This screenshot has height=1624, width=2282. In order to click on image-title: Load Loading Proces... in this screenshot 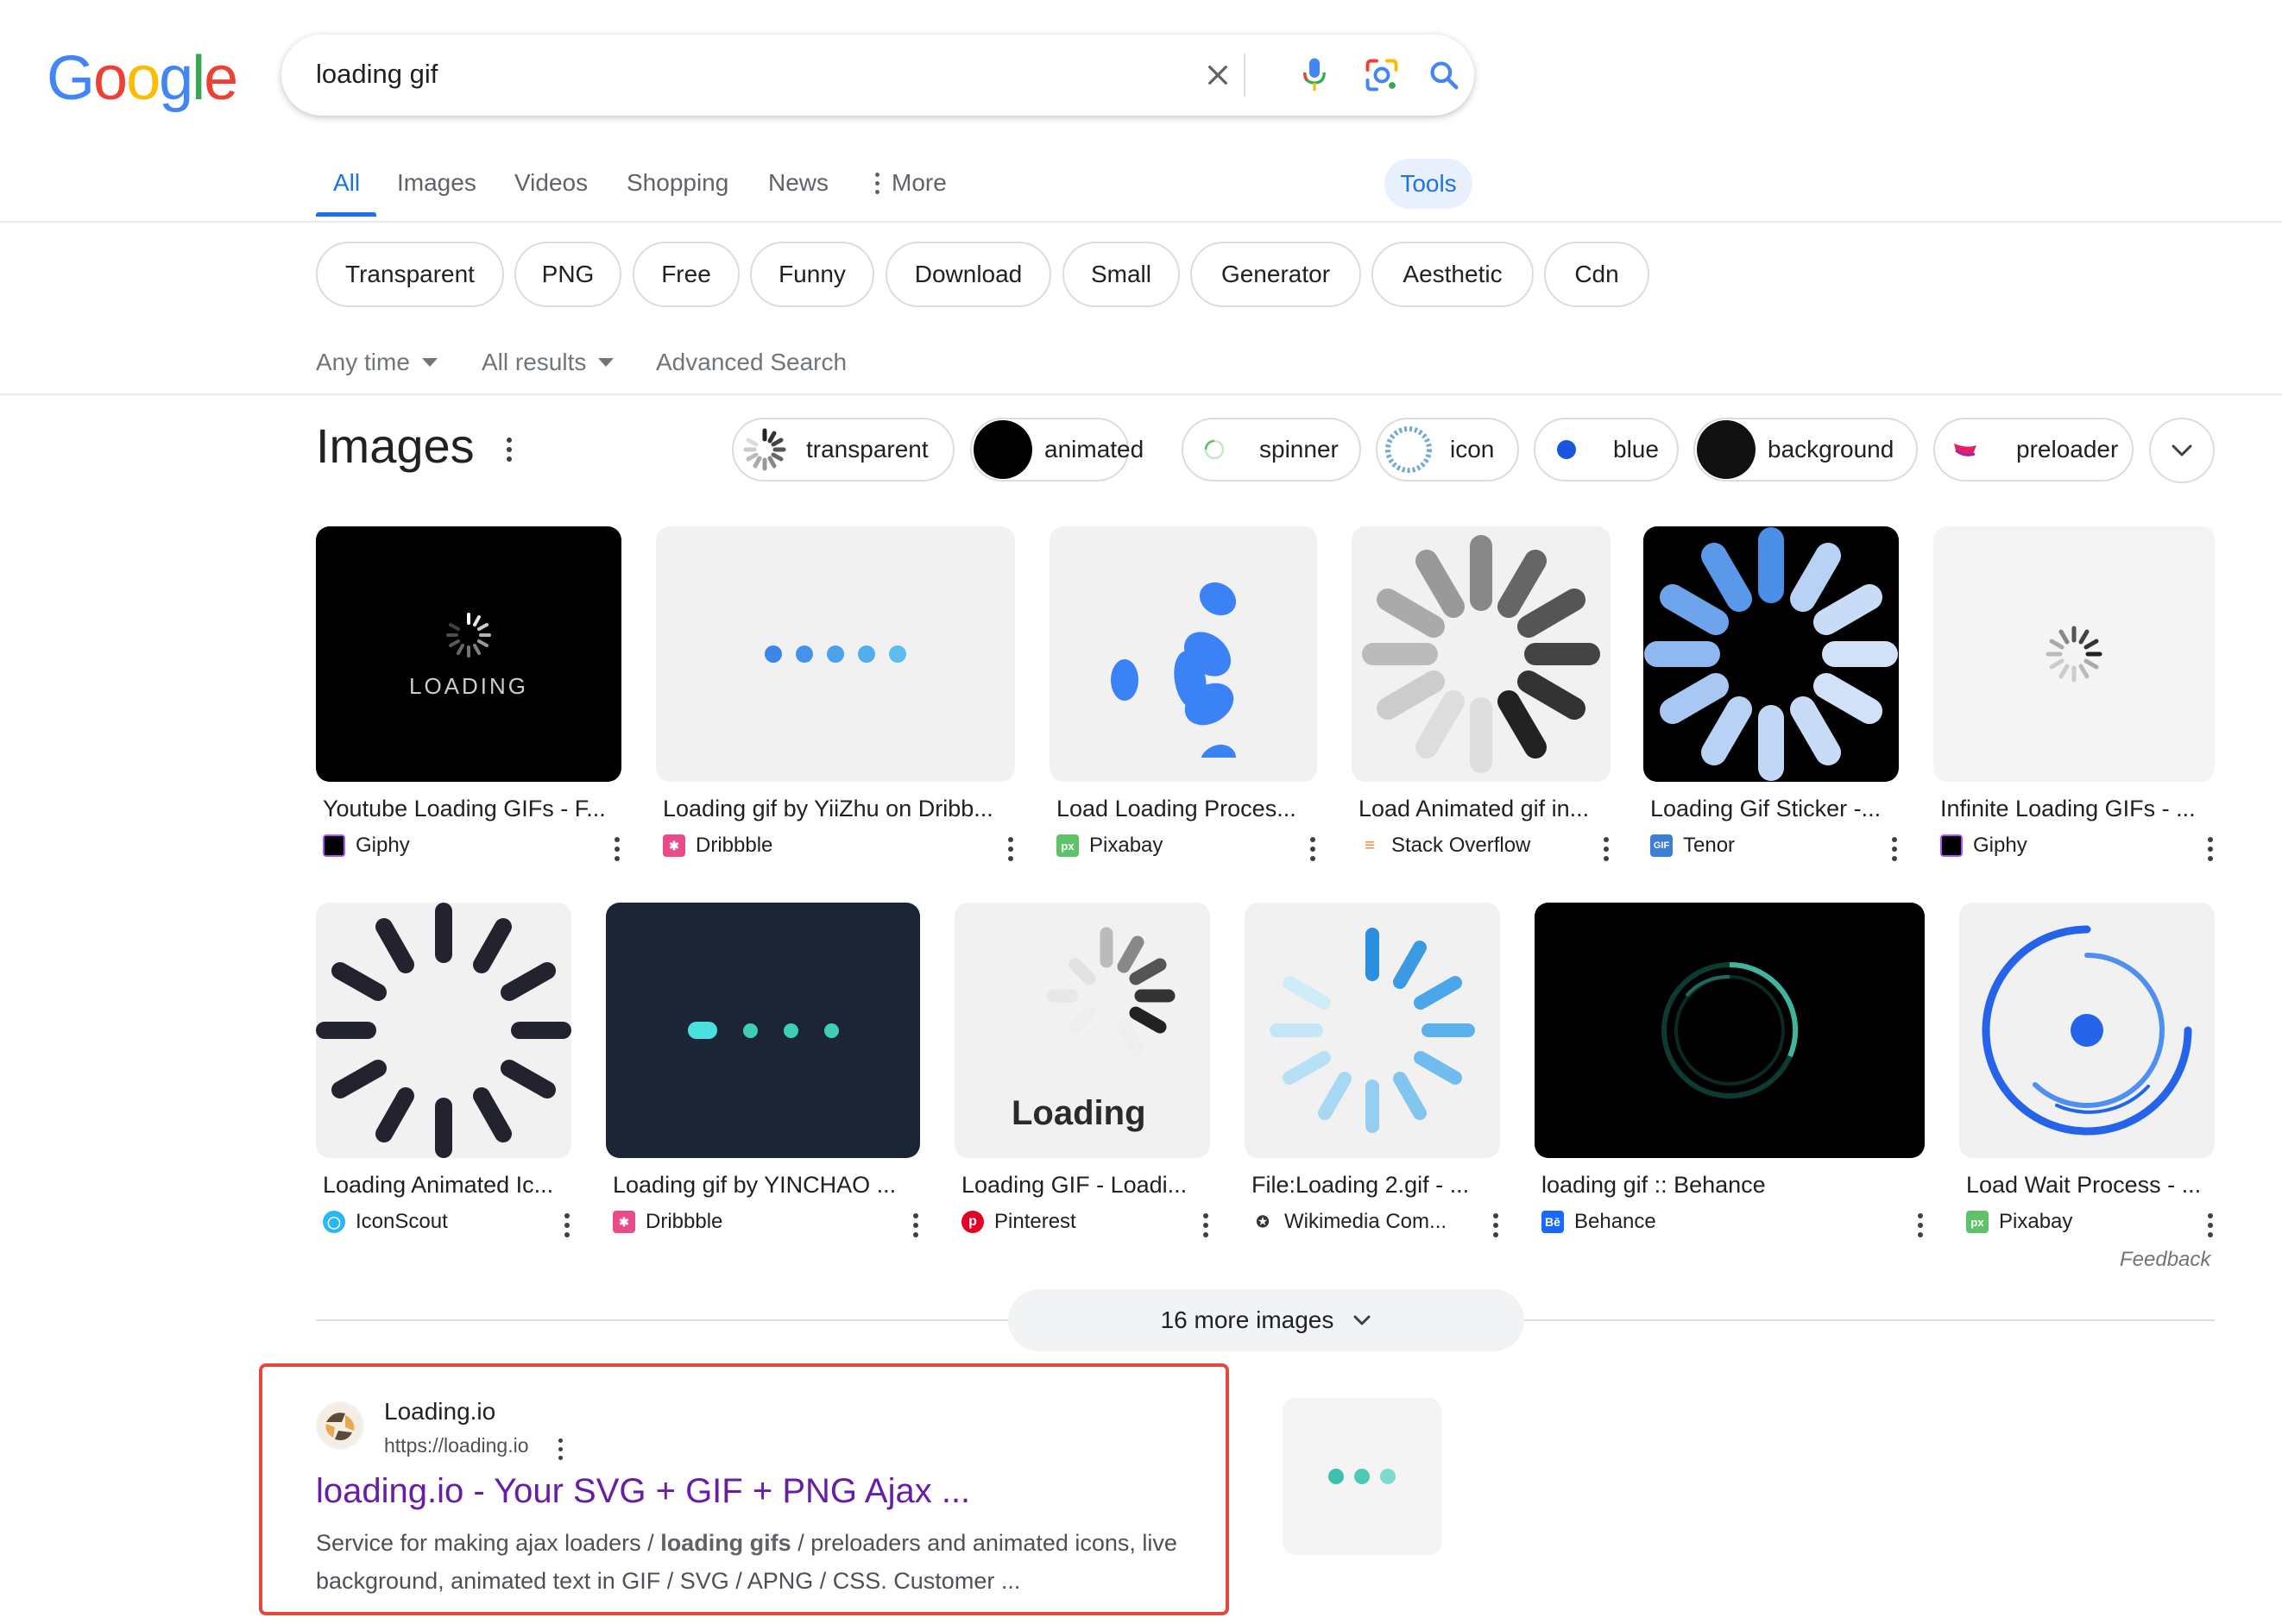, I will do `click(1181, 809)`.